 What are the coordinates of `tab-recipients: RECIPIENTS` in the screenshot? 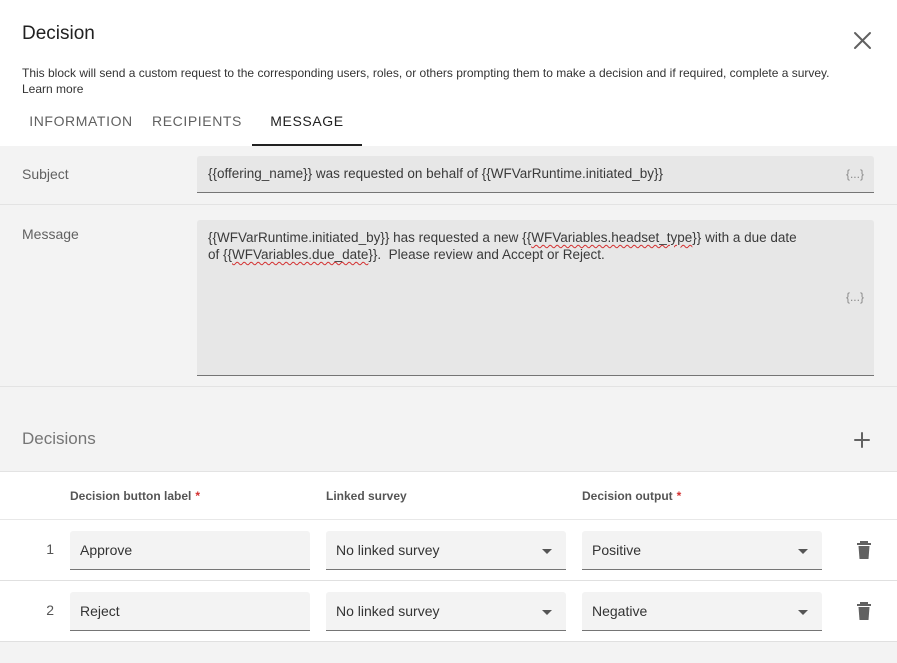 It's located at (197, 123).